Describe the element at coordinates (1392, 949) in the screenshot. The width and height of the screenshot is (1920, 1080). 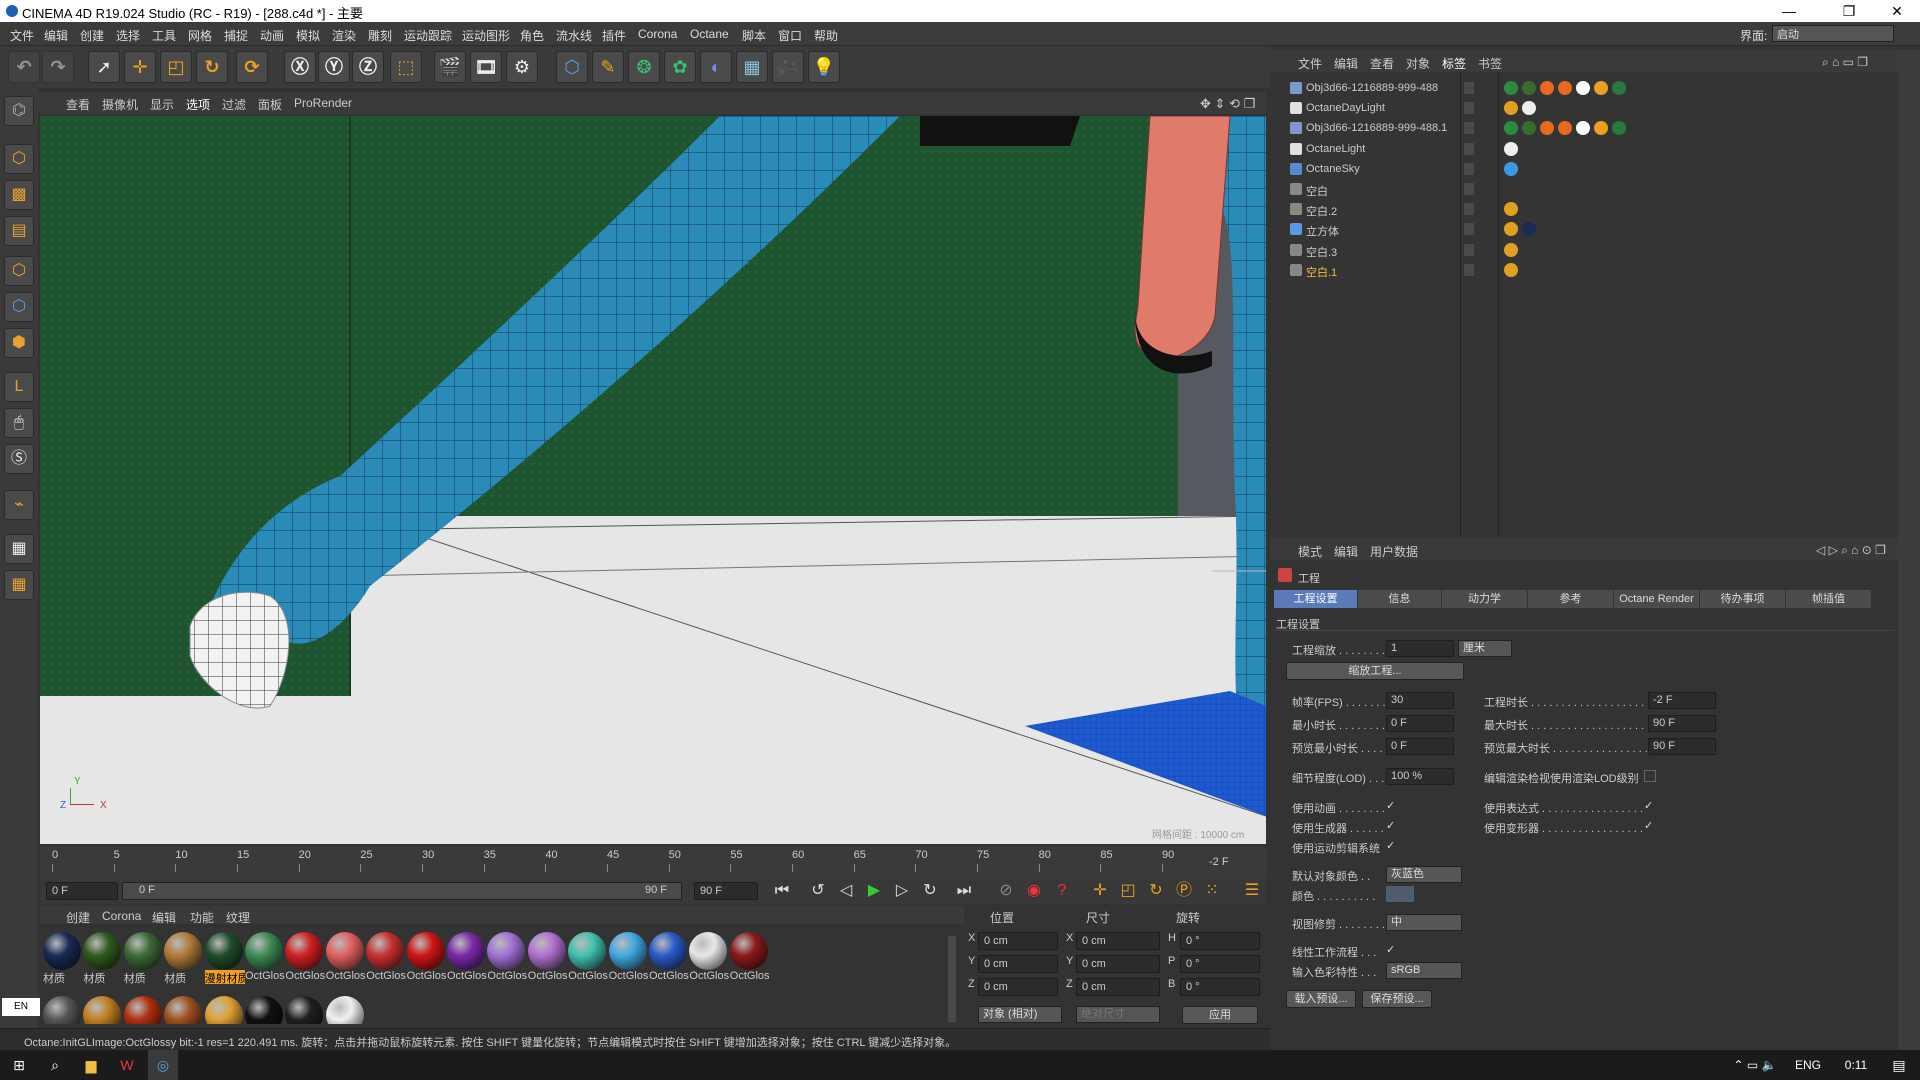
I see `linear-workflow-checkbox: ✓` at that location.